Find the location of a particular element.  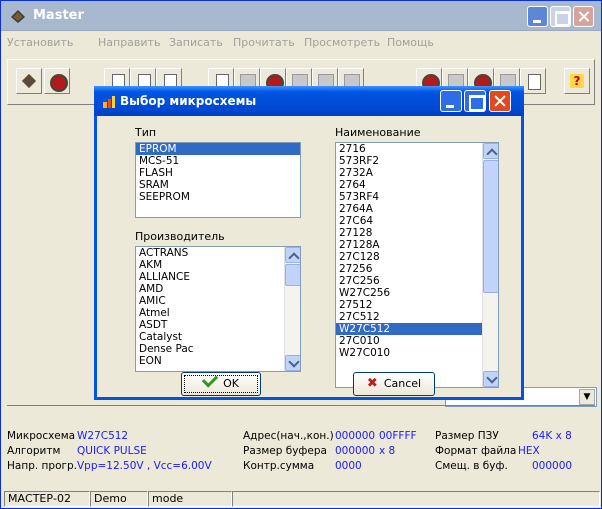

cancel-button: ✖ Cancel is located at coordinates (394, 384).